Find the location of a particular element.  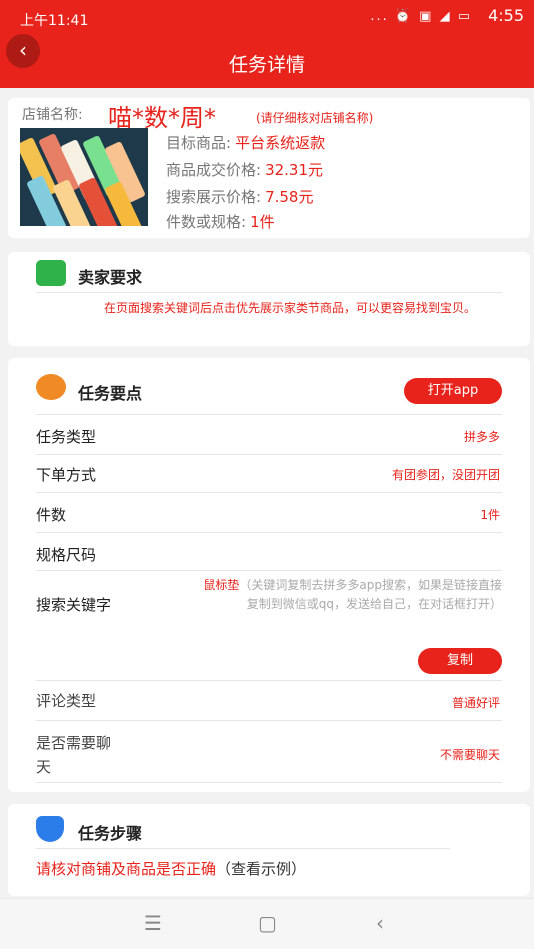

spec-label: 规格尺码 is located at coordinates (66, 555).